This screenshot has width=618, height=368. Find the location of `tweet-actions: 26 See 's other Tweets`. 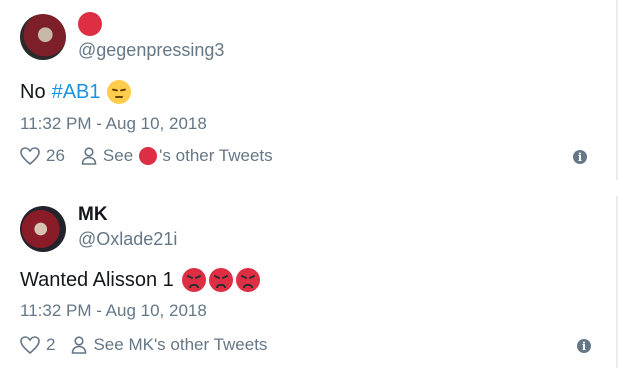

tweet-actions: 26 See 's other Tweets is located at coordinates (146, 156).